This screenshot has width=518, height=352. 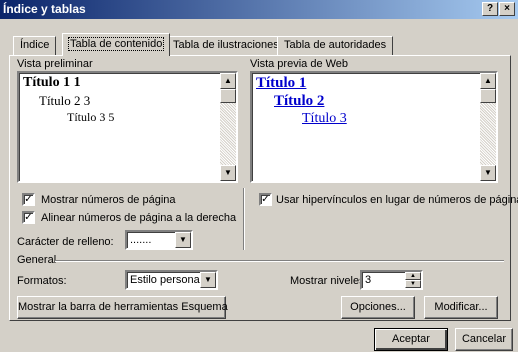 I want to click on web-preview-scrollbar: ▲ ▼, so click(x=488, y=127).